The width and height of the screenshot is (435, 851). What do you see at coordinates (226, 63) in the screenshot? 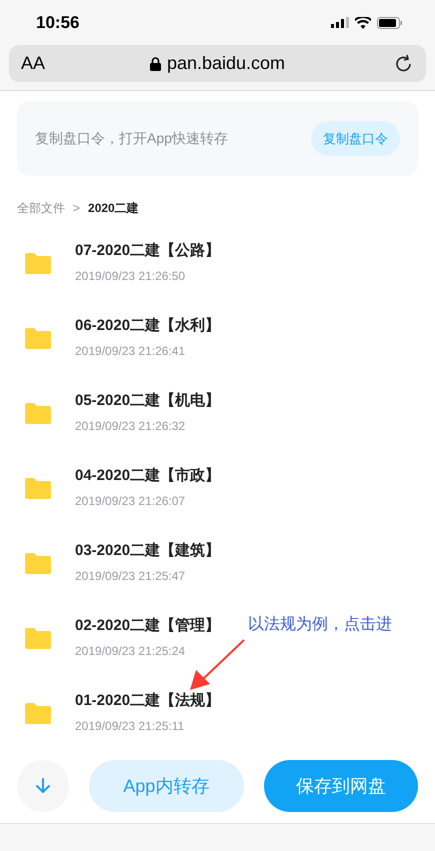
I see `url-text: pan.baidu.com` at bounding box center [226, 63].